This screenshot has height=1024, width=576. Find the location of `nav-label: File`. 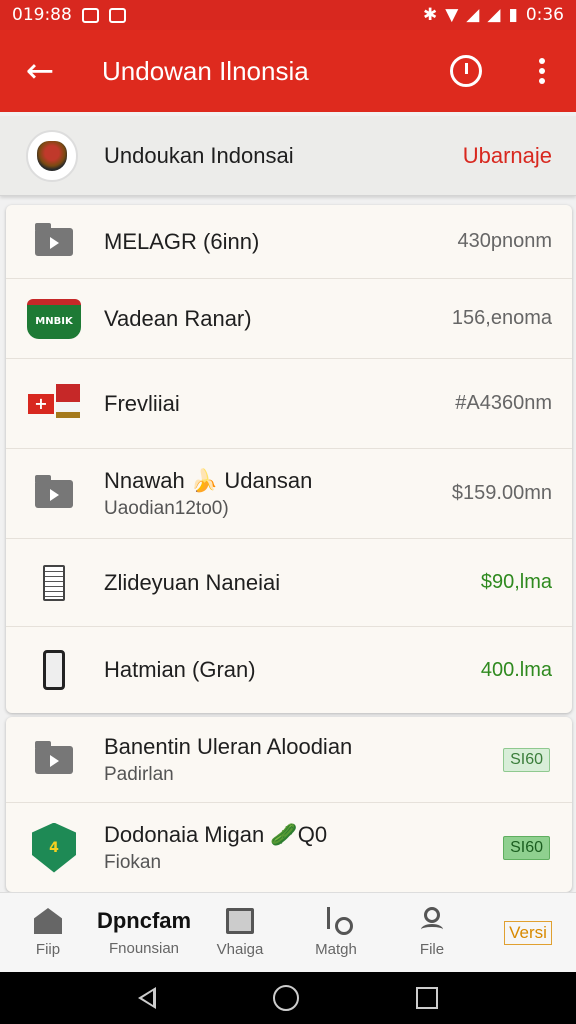

nav-label: File is located at coordinates (432, 949).